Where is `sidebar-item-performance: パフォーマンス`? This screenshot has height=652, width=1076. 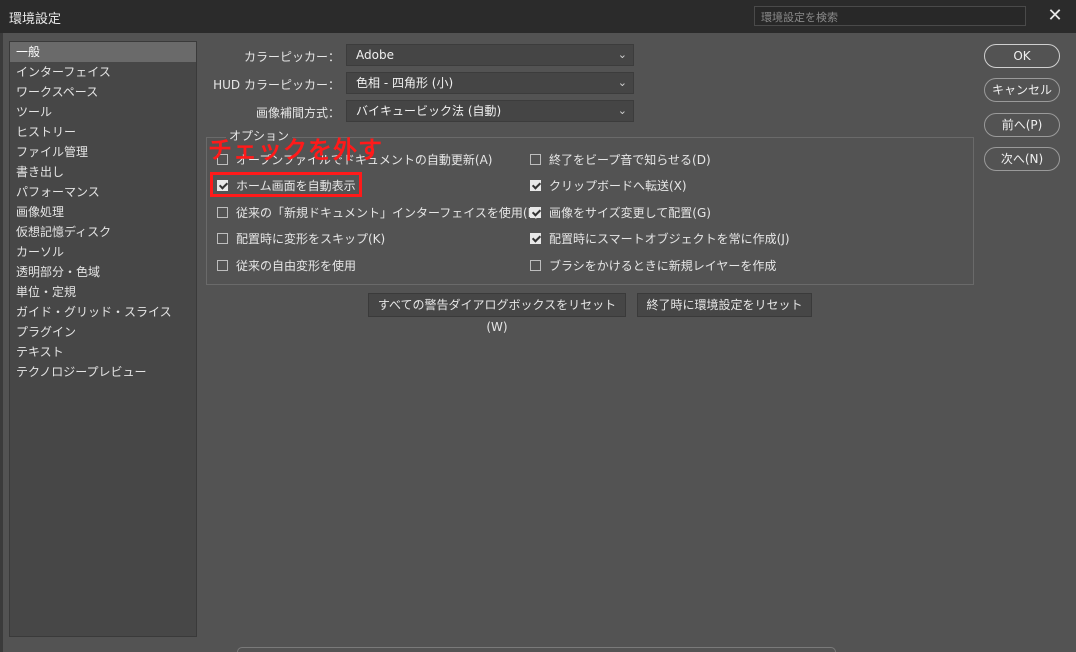 sidebar-item-performance: パフォーマンス is located at coordinates (103, 192).